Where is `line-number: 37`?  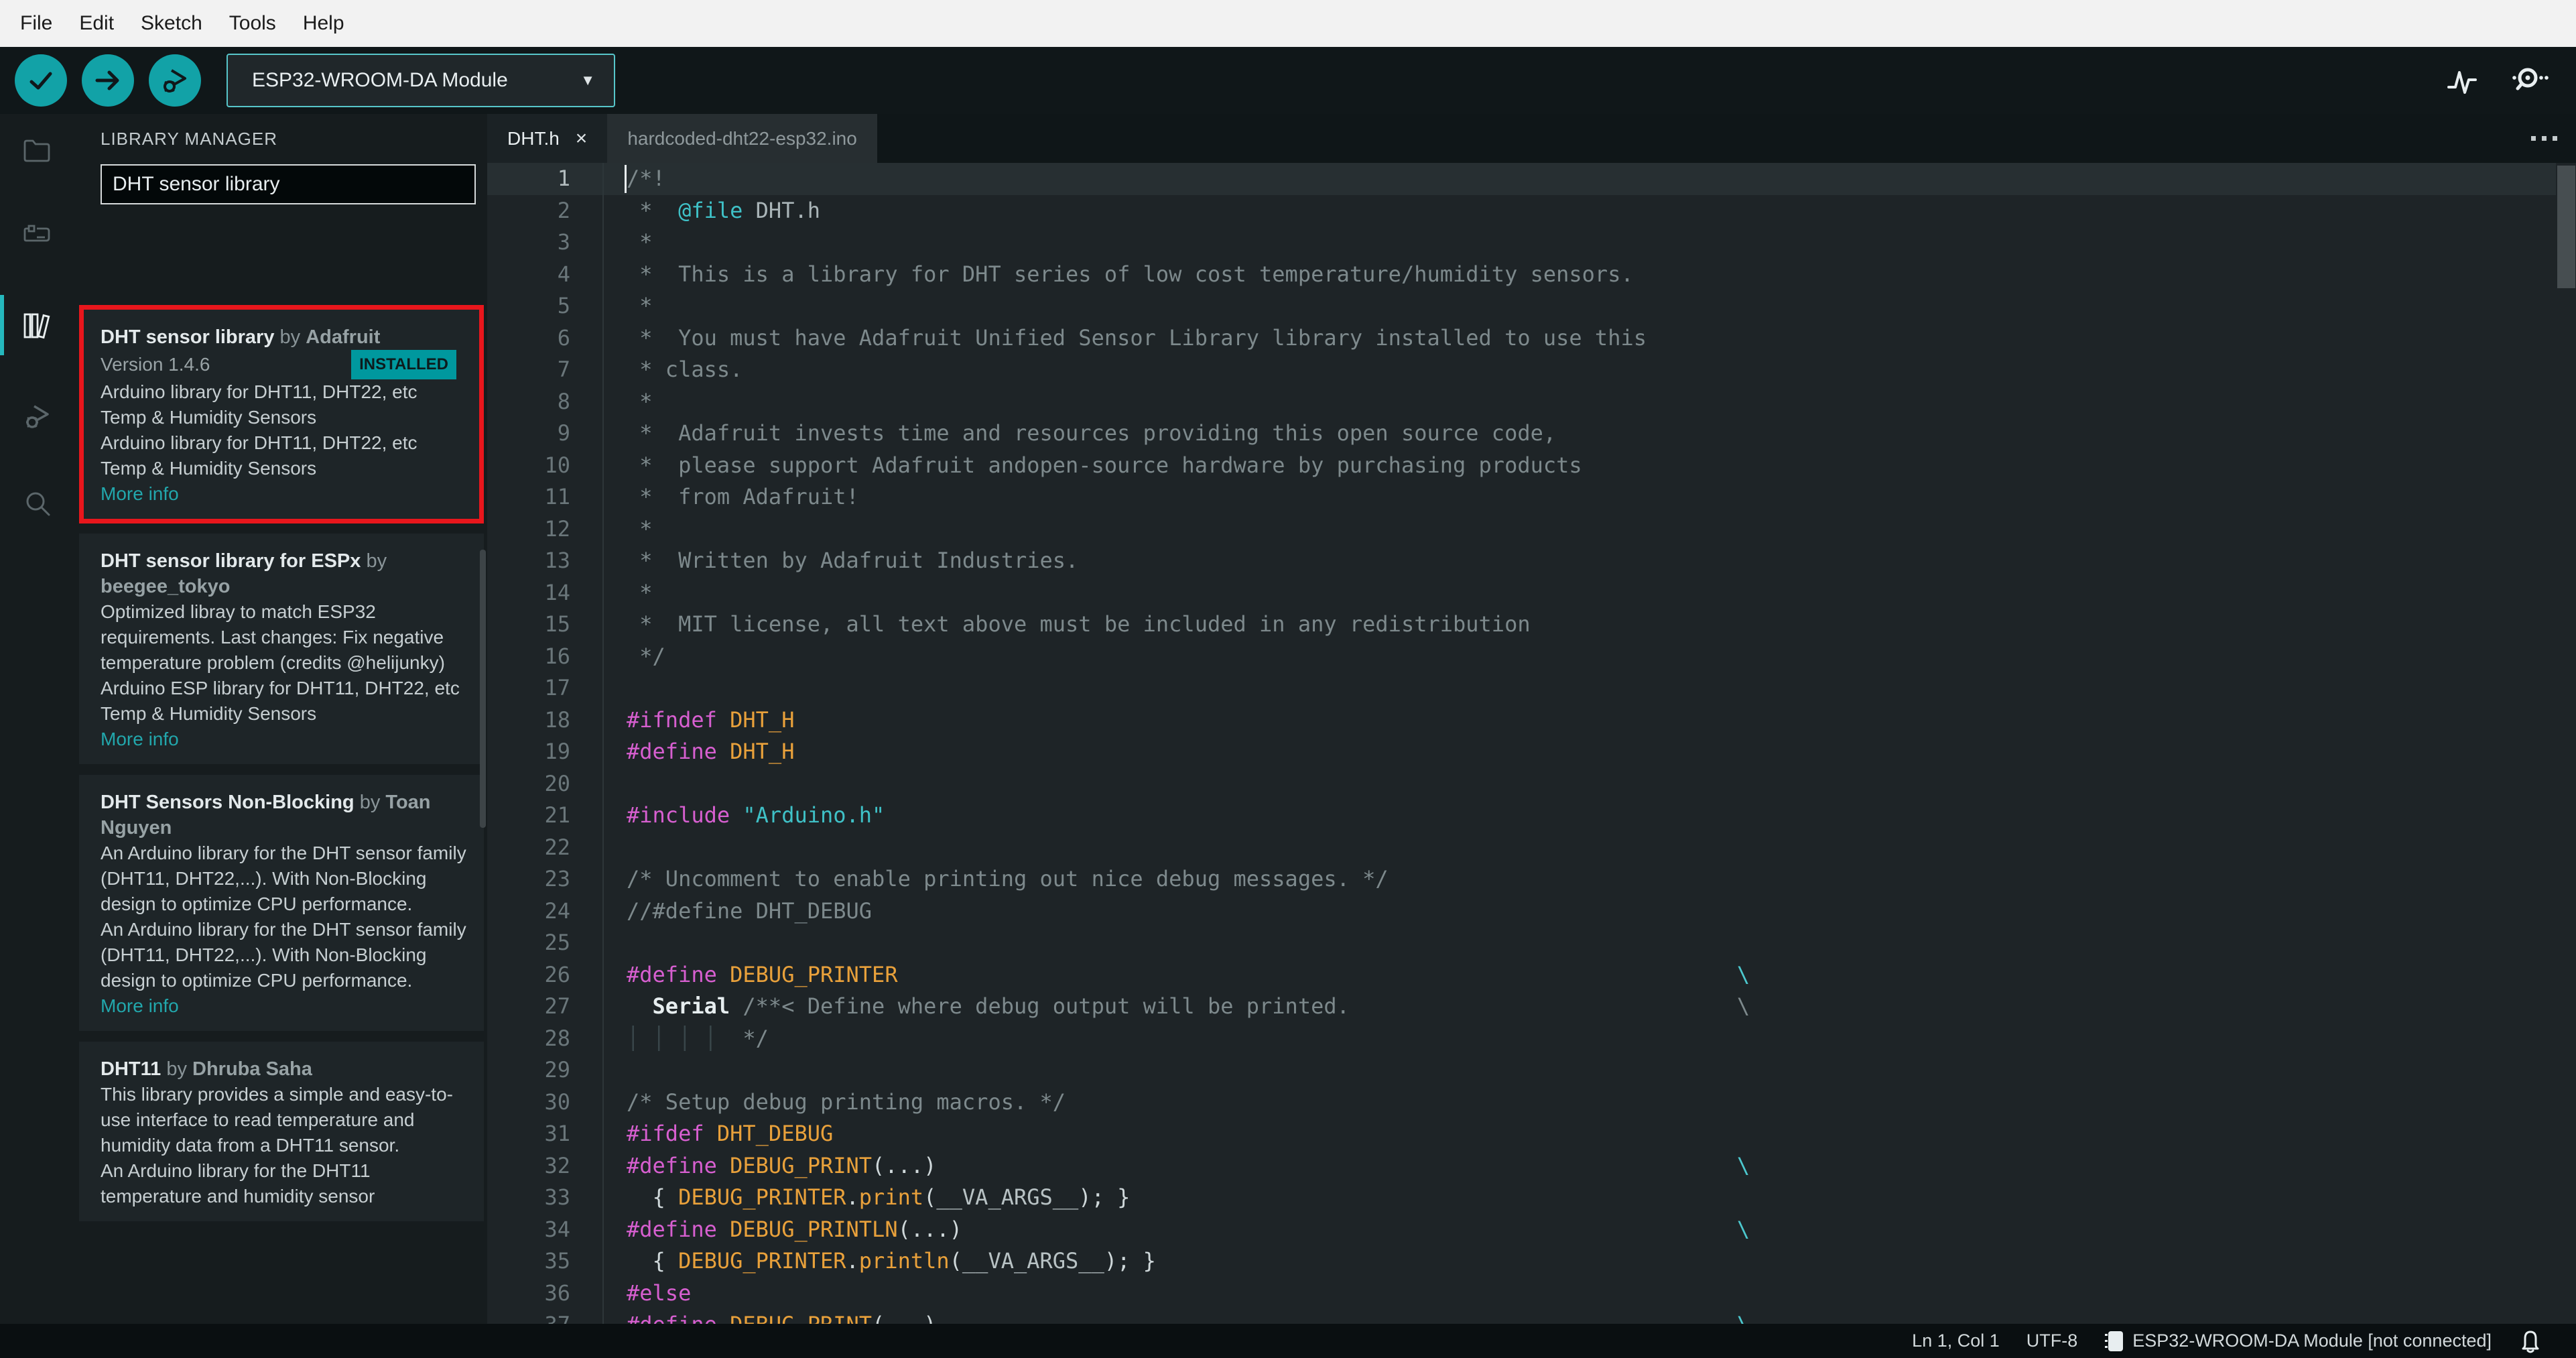
line-number: 37 is located at coordinates (528, 1316).